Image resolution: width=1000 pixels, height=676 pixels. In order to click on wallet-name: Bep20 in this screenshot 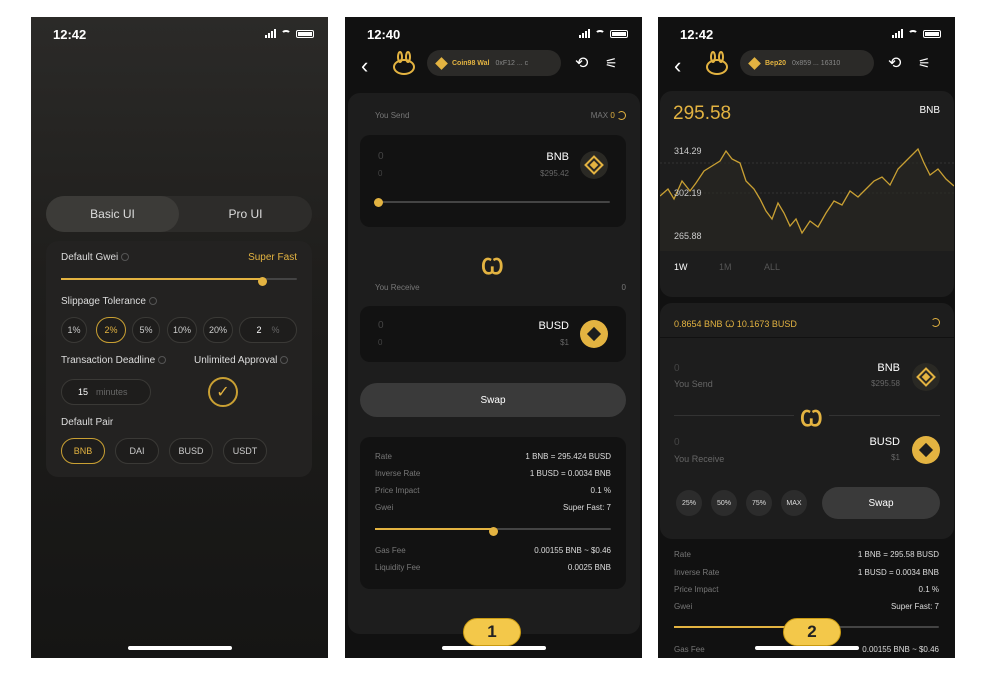, I will do `click(776, 63)`.